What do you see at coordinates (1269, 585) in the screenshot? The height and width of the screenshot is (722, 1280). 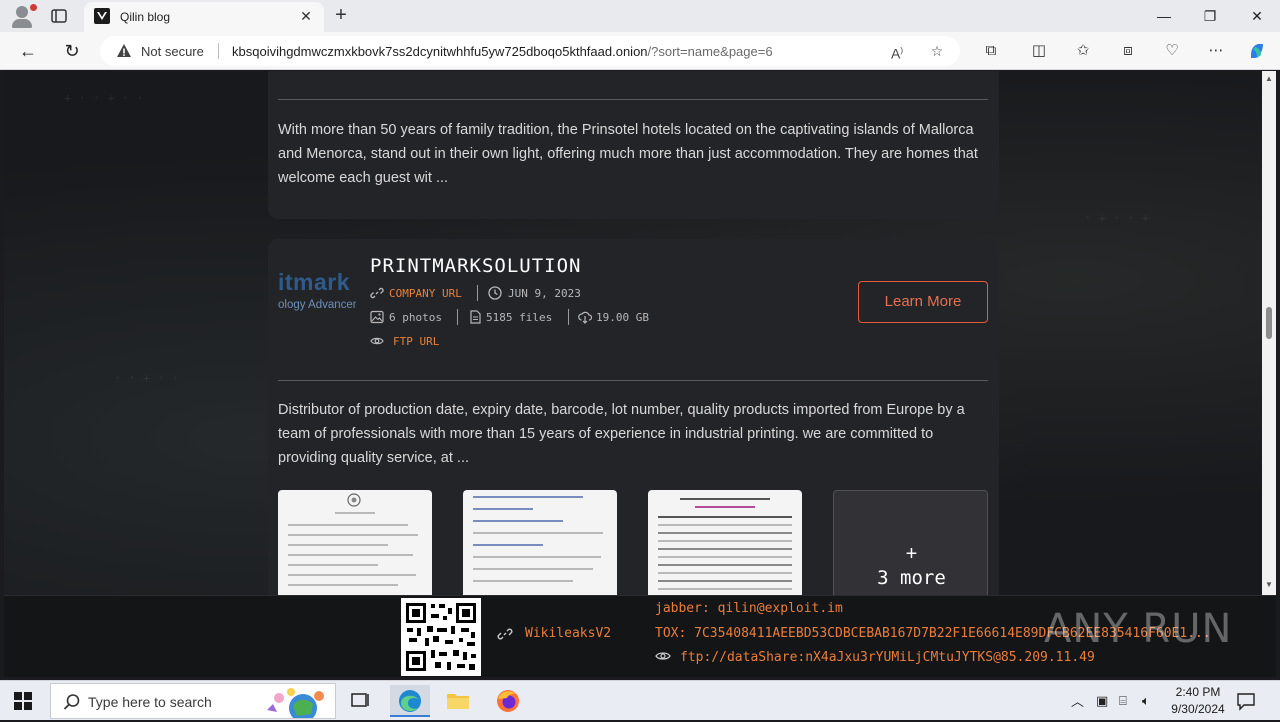 I see `scroll-down-icon: ▼` at bounding box center [1269, 585].